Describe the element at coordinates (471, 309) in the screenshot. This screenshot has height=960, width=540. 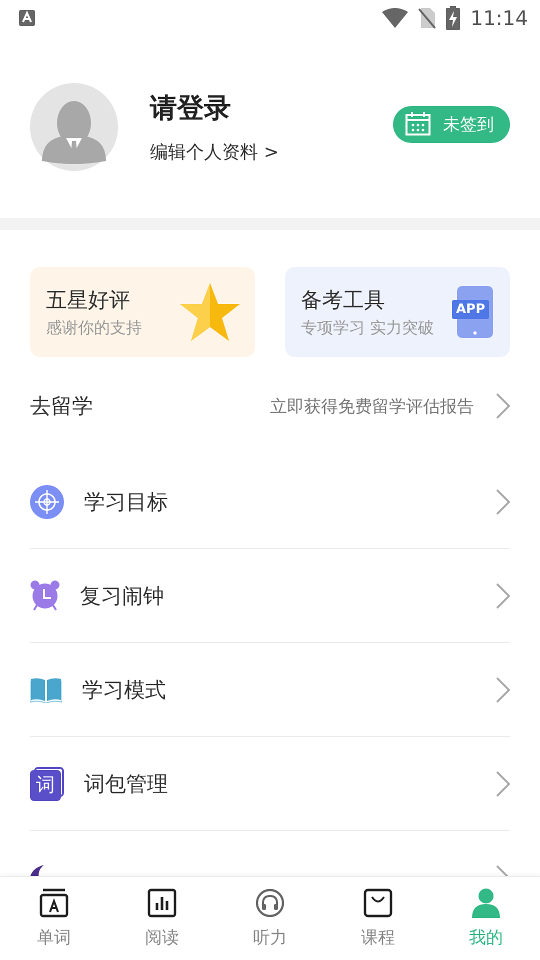
I see `app-badge: APP` at that location.